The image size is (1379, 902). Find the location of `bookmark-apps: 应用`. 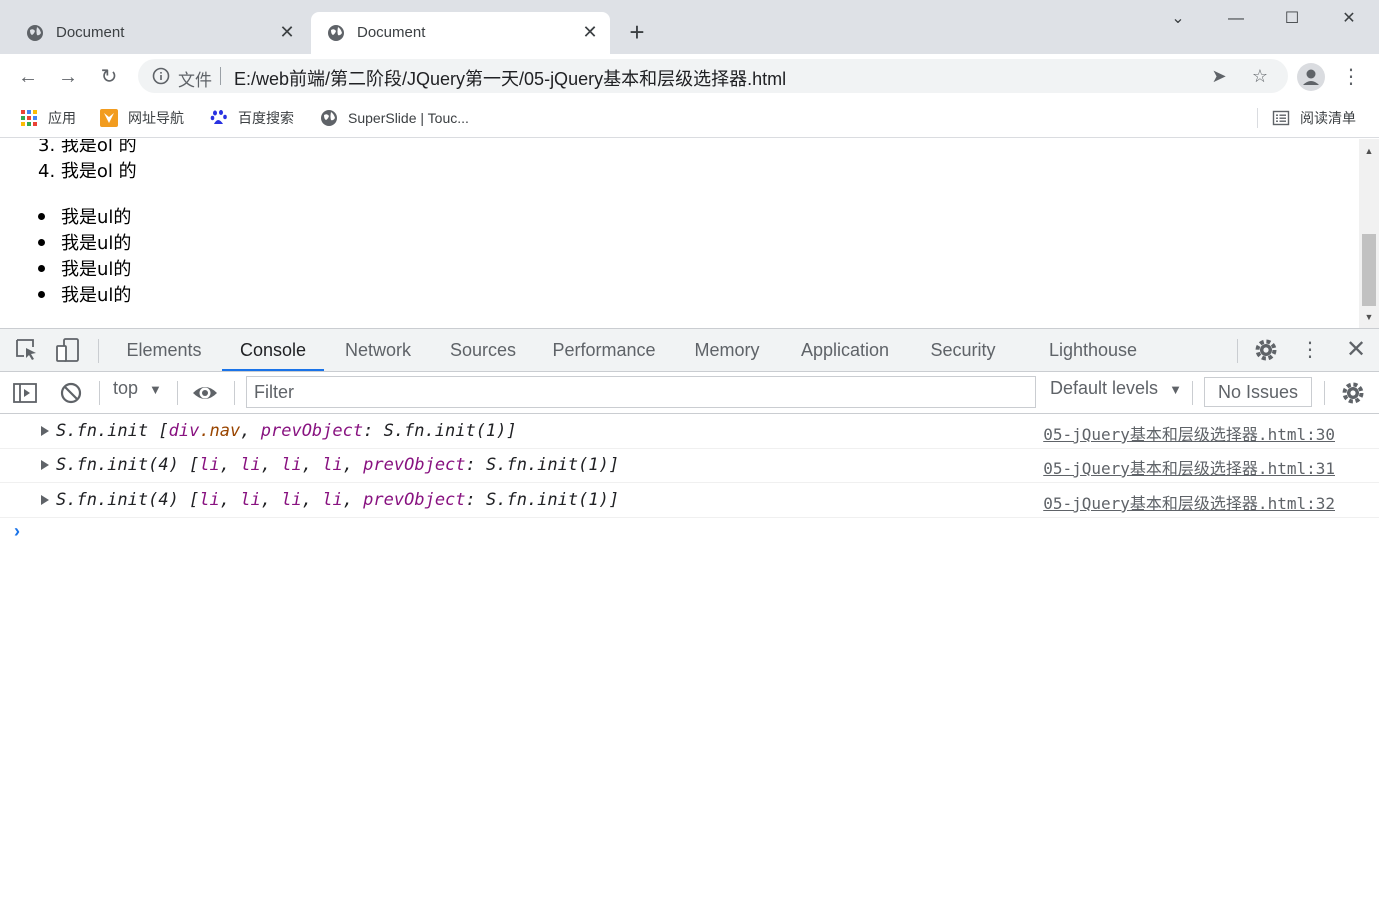

bookmark-apps: 应用 is located at coordinates (48, 118).